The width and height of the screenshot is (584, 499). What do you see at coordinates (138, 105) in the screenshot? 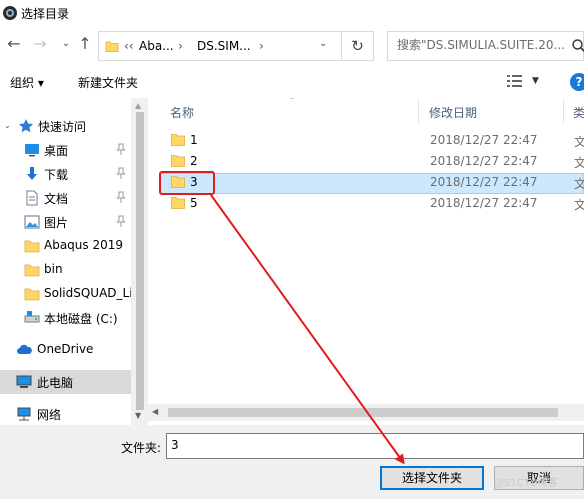
I see `scroll-up-icon: ▲` at bounding box center [138, 105].